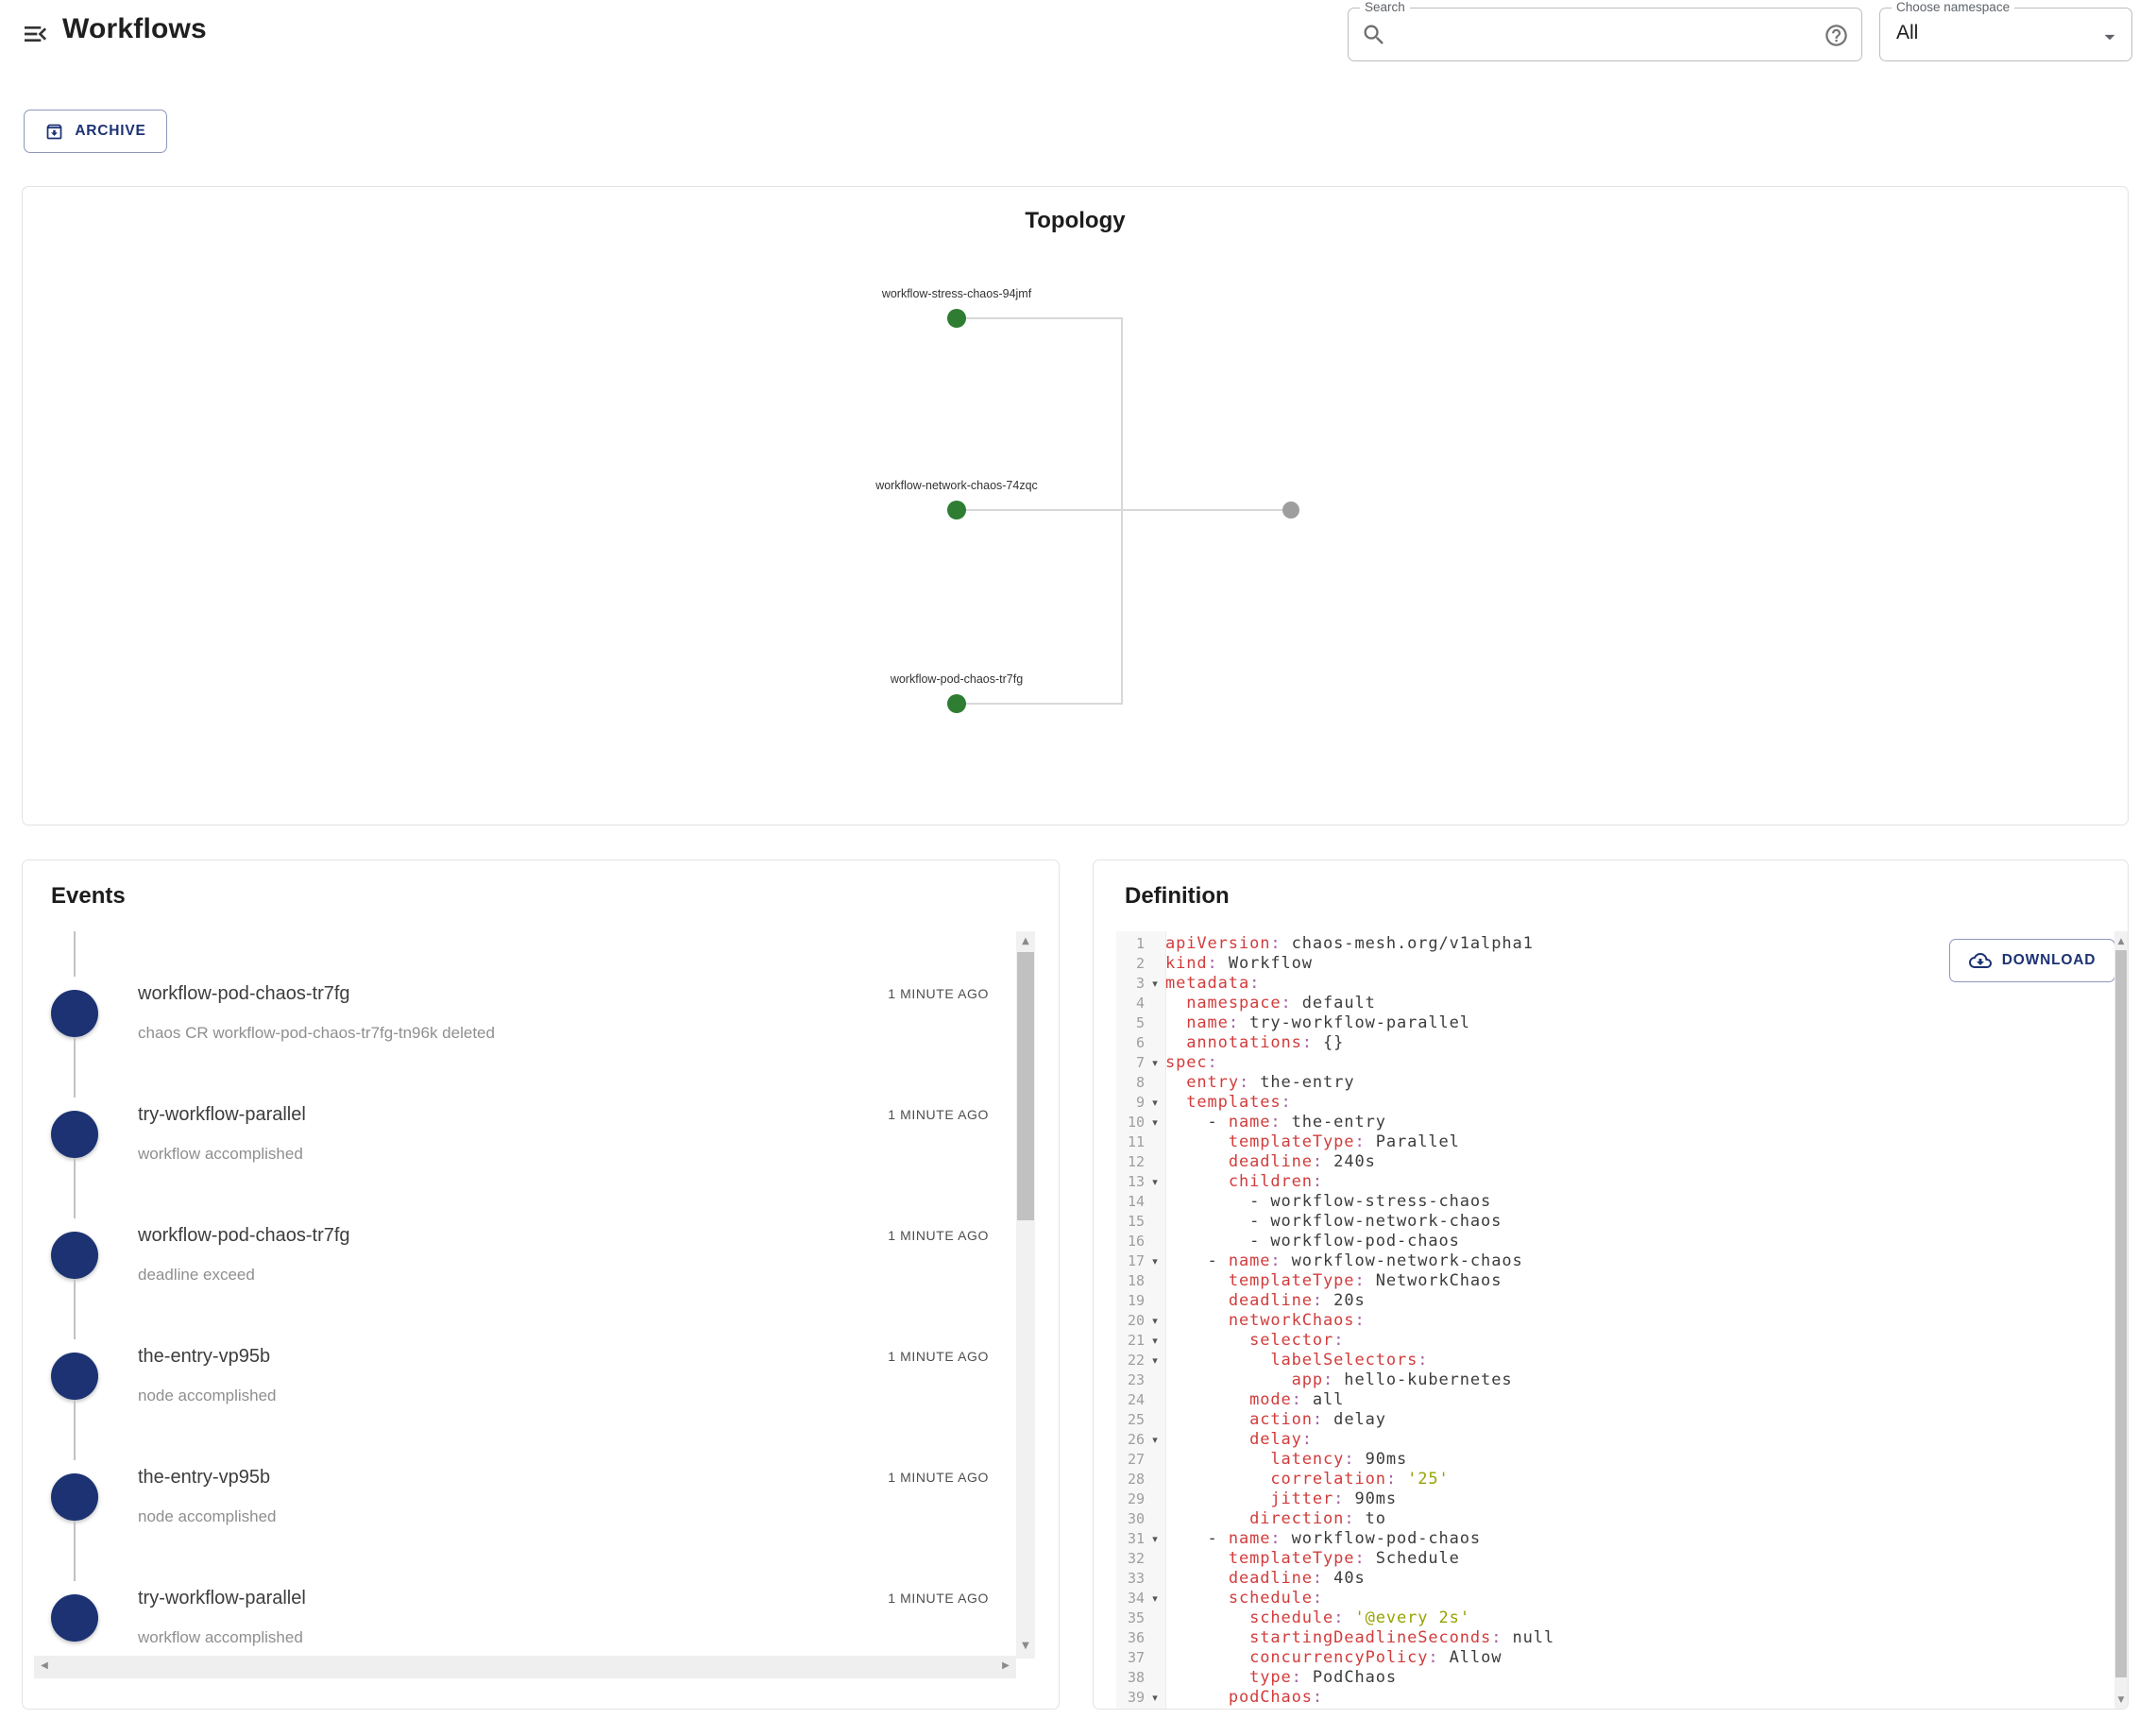 The height and width of the screenshot is (1719, 2156). Describe the element at coordinates (1603, 1460) in the screenshot. I see `code-line: 27 latency: 90ms` at that location.